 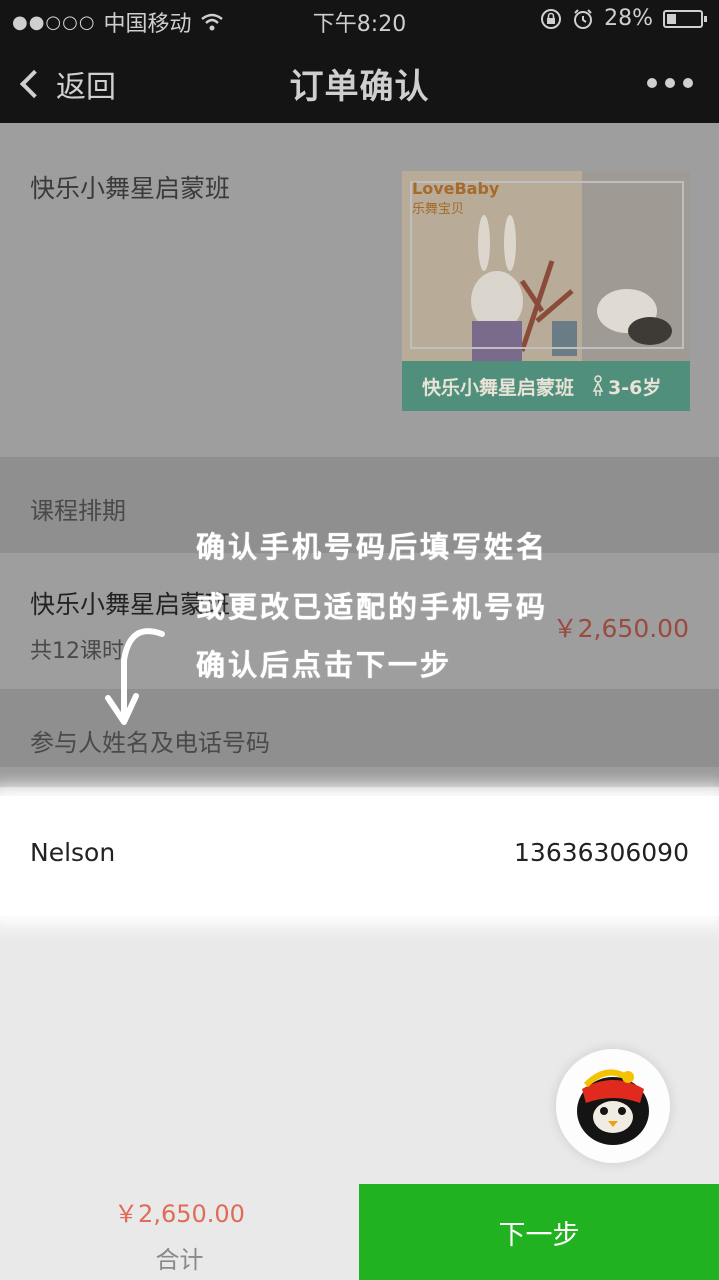 What do you see at coordinates (372, 607) in the screenshot?
I see `overlay-instruction-2: 或更改已适配的手机号码` at bounding box center [372, 607].